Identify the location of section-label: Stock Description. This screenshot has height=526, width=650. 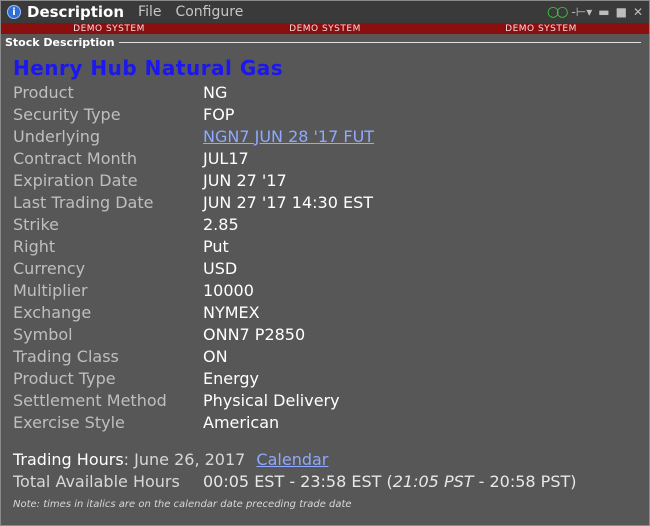
(60, 42).